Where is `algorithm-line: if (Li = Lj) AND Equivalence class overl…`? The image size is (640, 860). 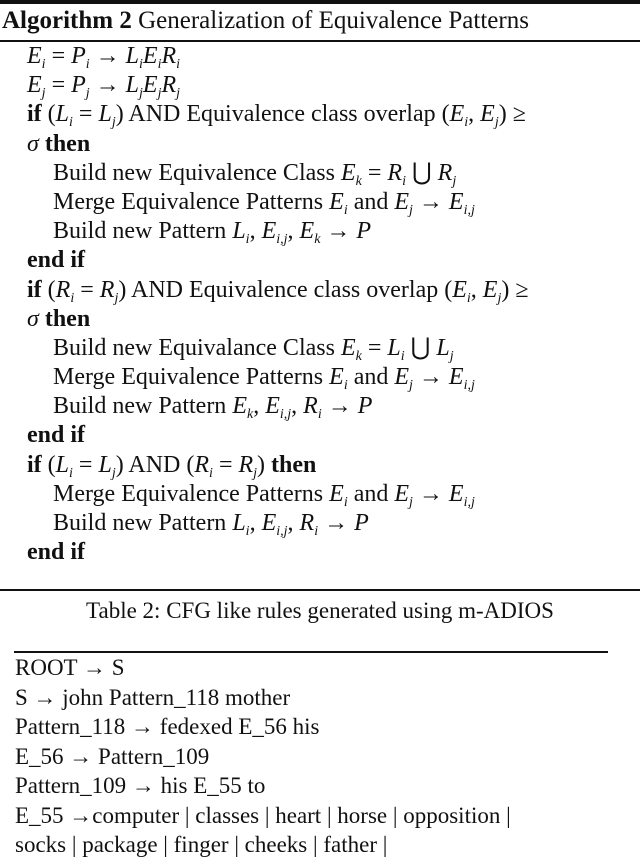 algorithm-line: if (Li = Lj) AND Equivalence class overl… is located at coordinates (276, 116).